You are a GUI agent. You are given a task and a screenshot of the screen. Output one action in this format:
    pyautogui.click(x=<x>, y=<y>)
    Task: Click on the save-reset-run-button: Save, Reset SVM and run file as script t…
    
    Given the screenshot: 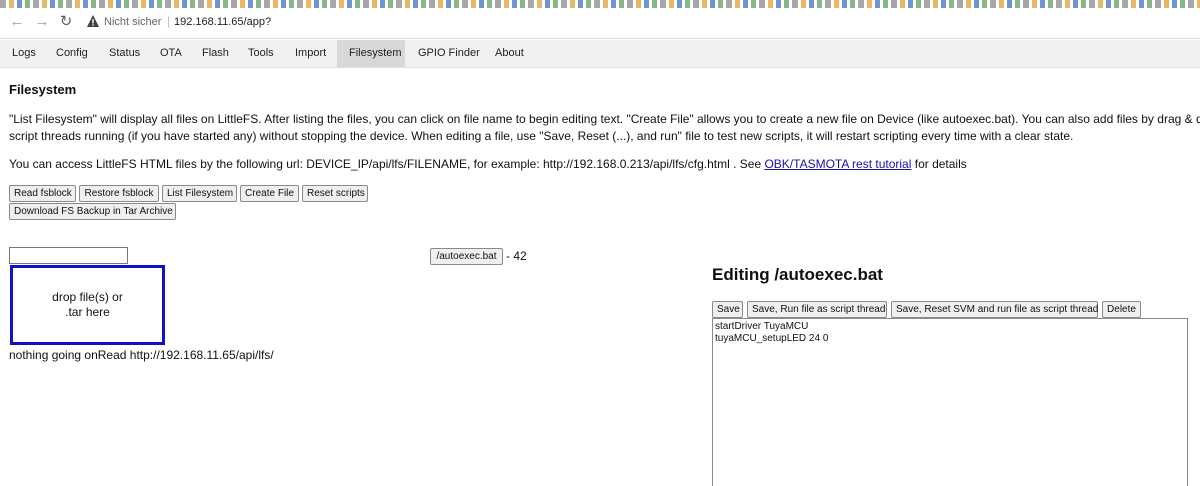 What is the action you would take?
    pyautogui.click(x=994, y=309)
    